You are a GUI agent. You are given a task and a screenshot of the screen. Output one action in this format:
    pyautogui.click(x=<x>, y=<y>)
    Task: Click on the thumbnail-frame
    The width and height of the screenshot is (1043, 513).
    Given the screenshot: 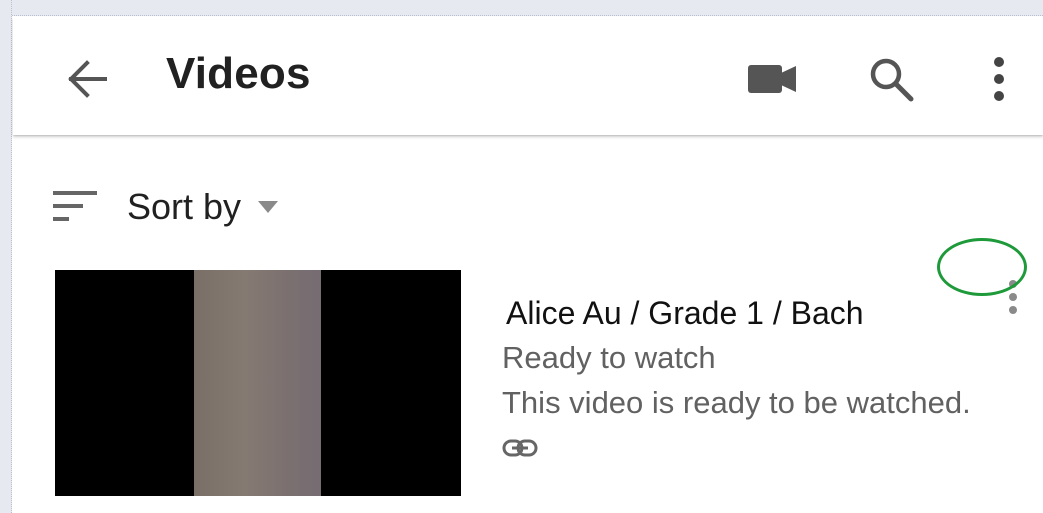 What is the action you would take?
    pyautogui.click(x=257, y=383)
    